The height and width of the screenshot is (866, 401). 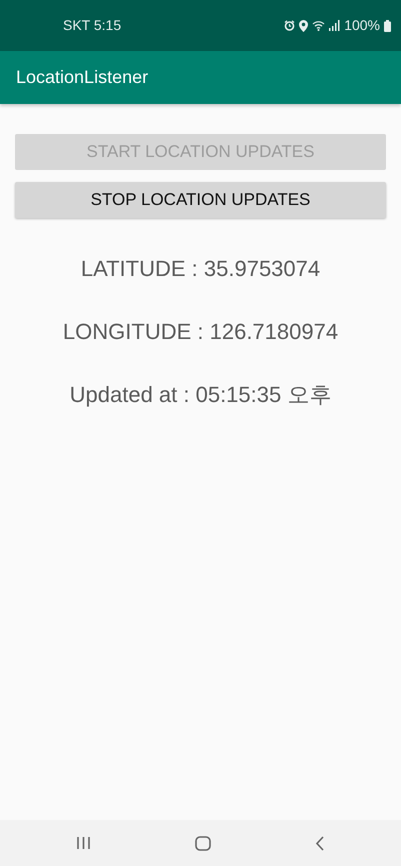 What do you see at coordinates (387, 26) in the screenshot?
I see `battery-icon` at bounding box center [387, 26].